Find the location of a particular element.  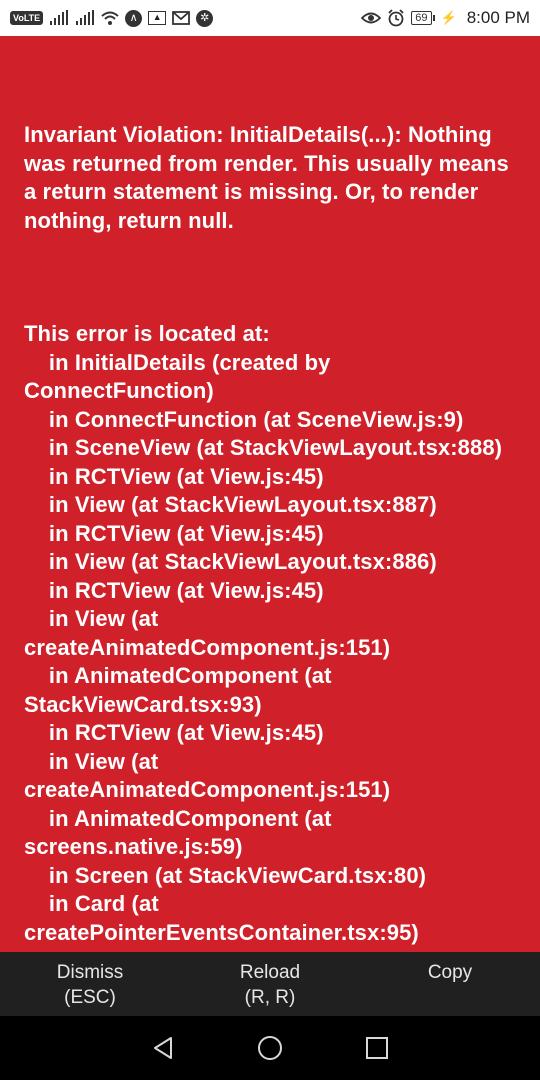

battery-level: 69 is located at coordinates (421, 18).